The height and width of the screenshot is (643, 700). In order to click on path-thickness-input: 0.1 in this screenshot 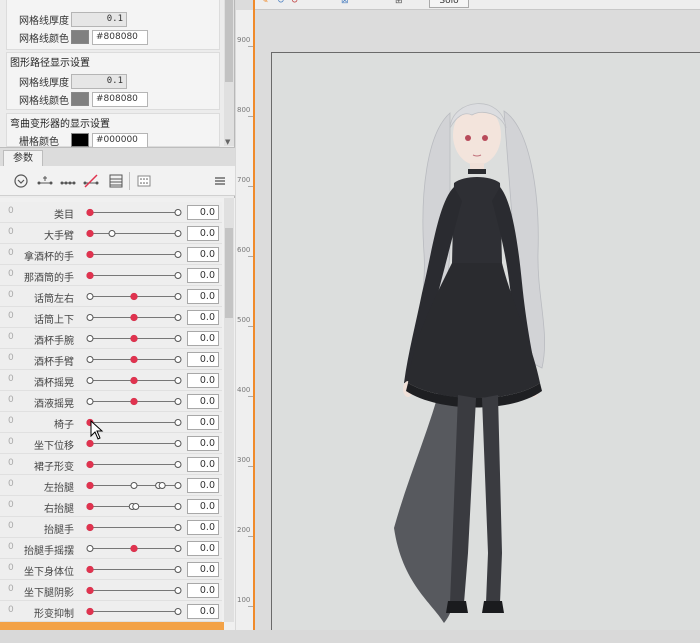, I will do `click(99, 81)`.